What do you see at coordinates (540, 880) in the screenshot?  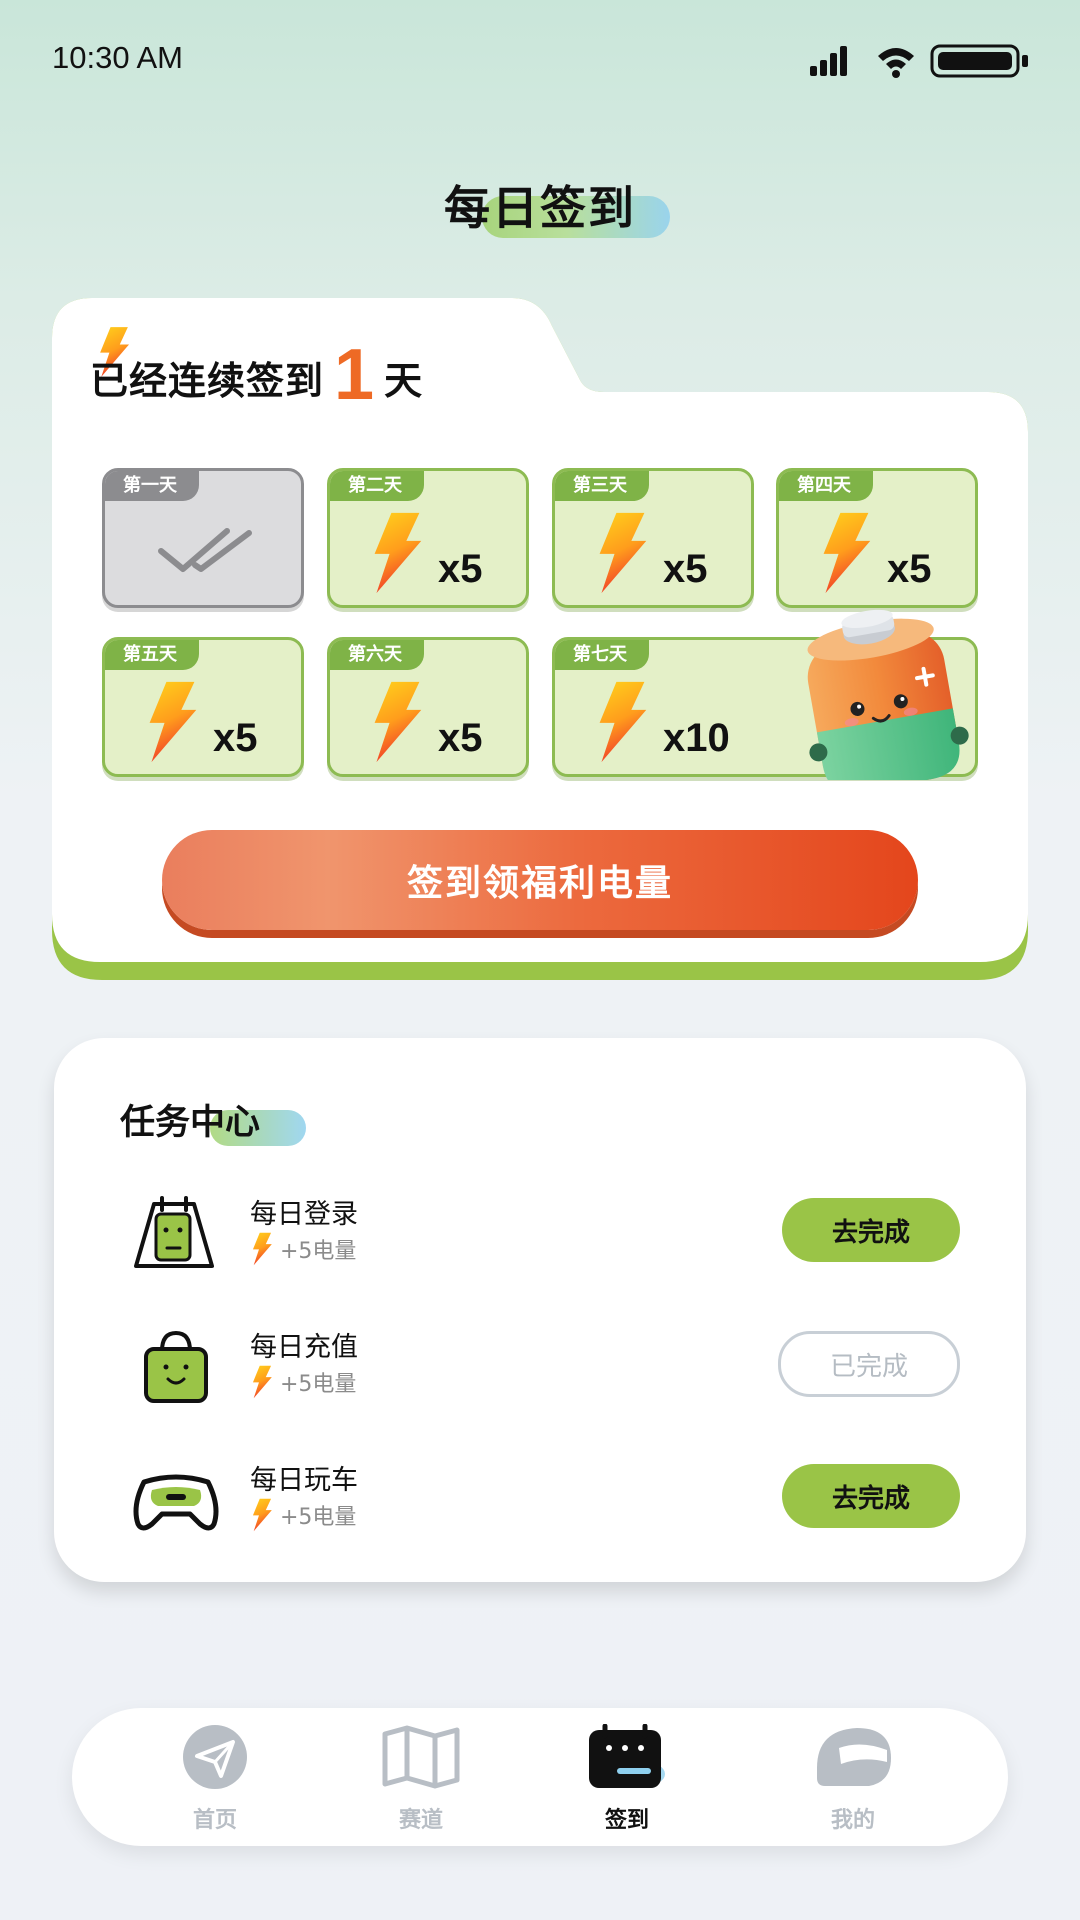 I see `signin-button: 签到领福利电量` at bounding box center [540, 880].